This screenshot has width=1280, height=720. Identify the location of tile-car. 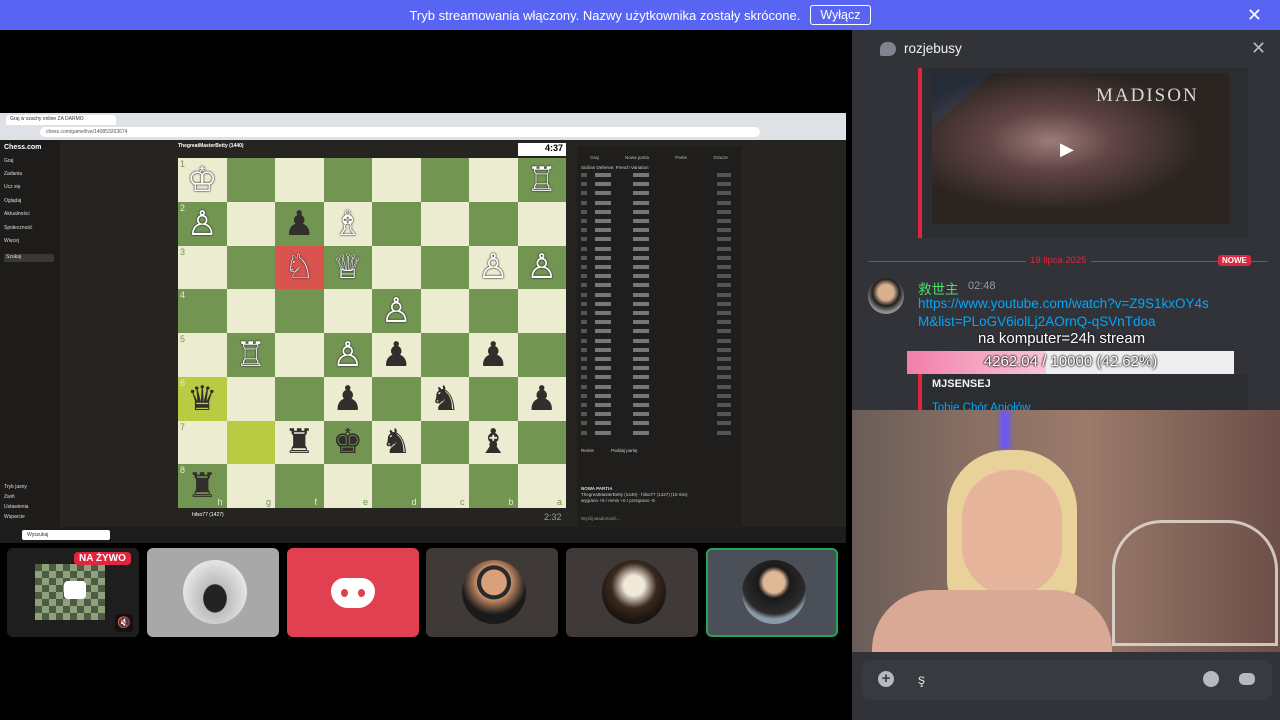
(213, 592).